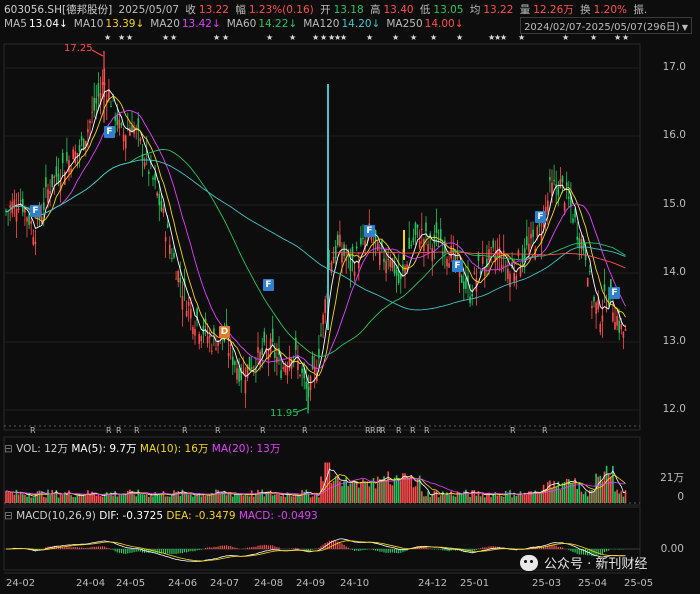  Describe the element at coordinates (10, 516) in the screenshot. I see `macd-settings-icon: ⊟` at that location.